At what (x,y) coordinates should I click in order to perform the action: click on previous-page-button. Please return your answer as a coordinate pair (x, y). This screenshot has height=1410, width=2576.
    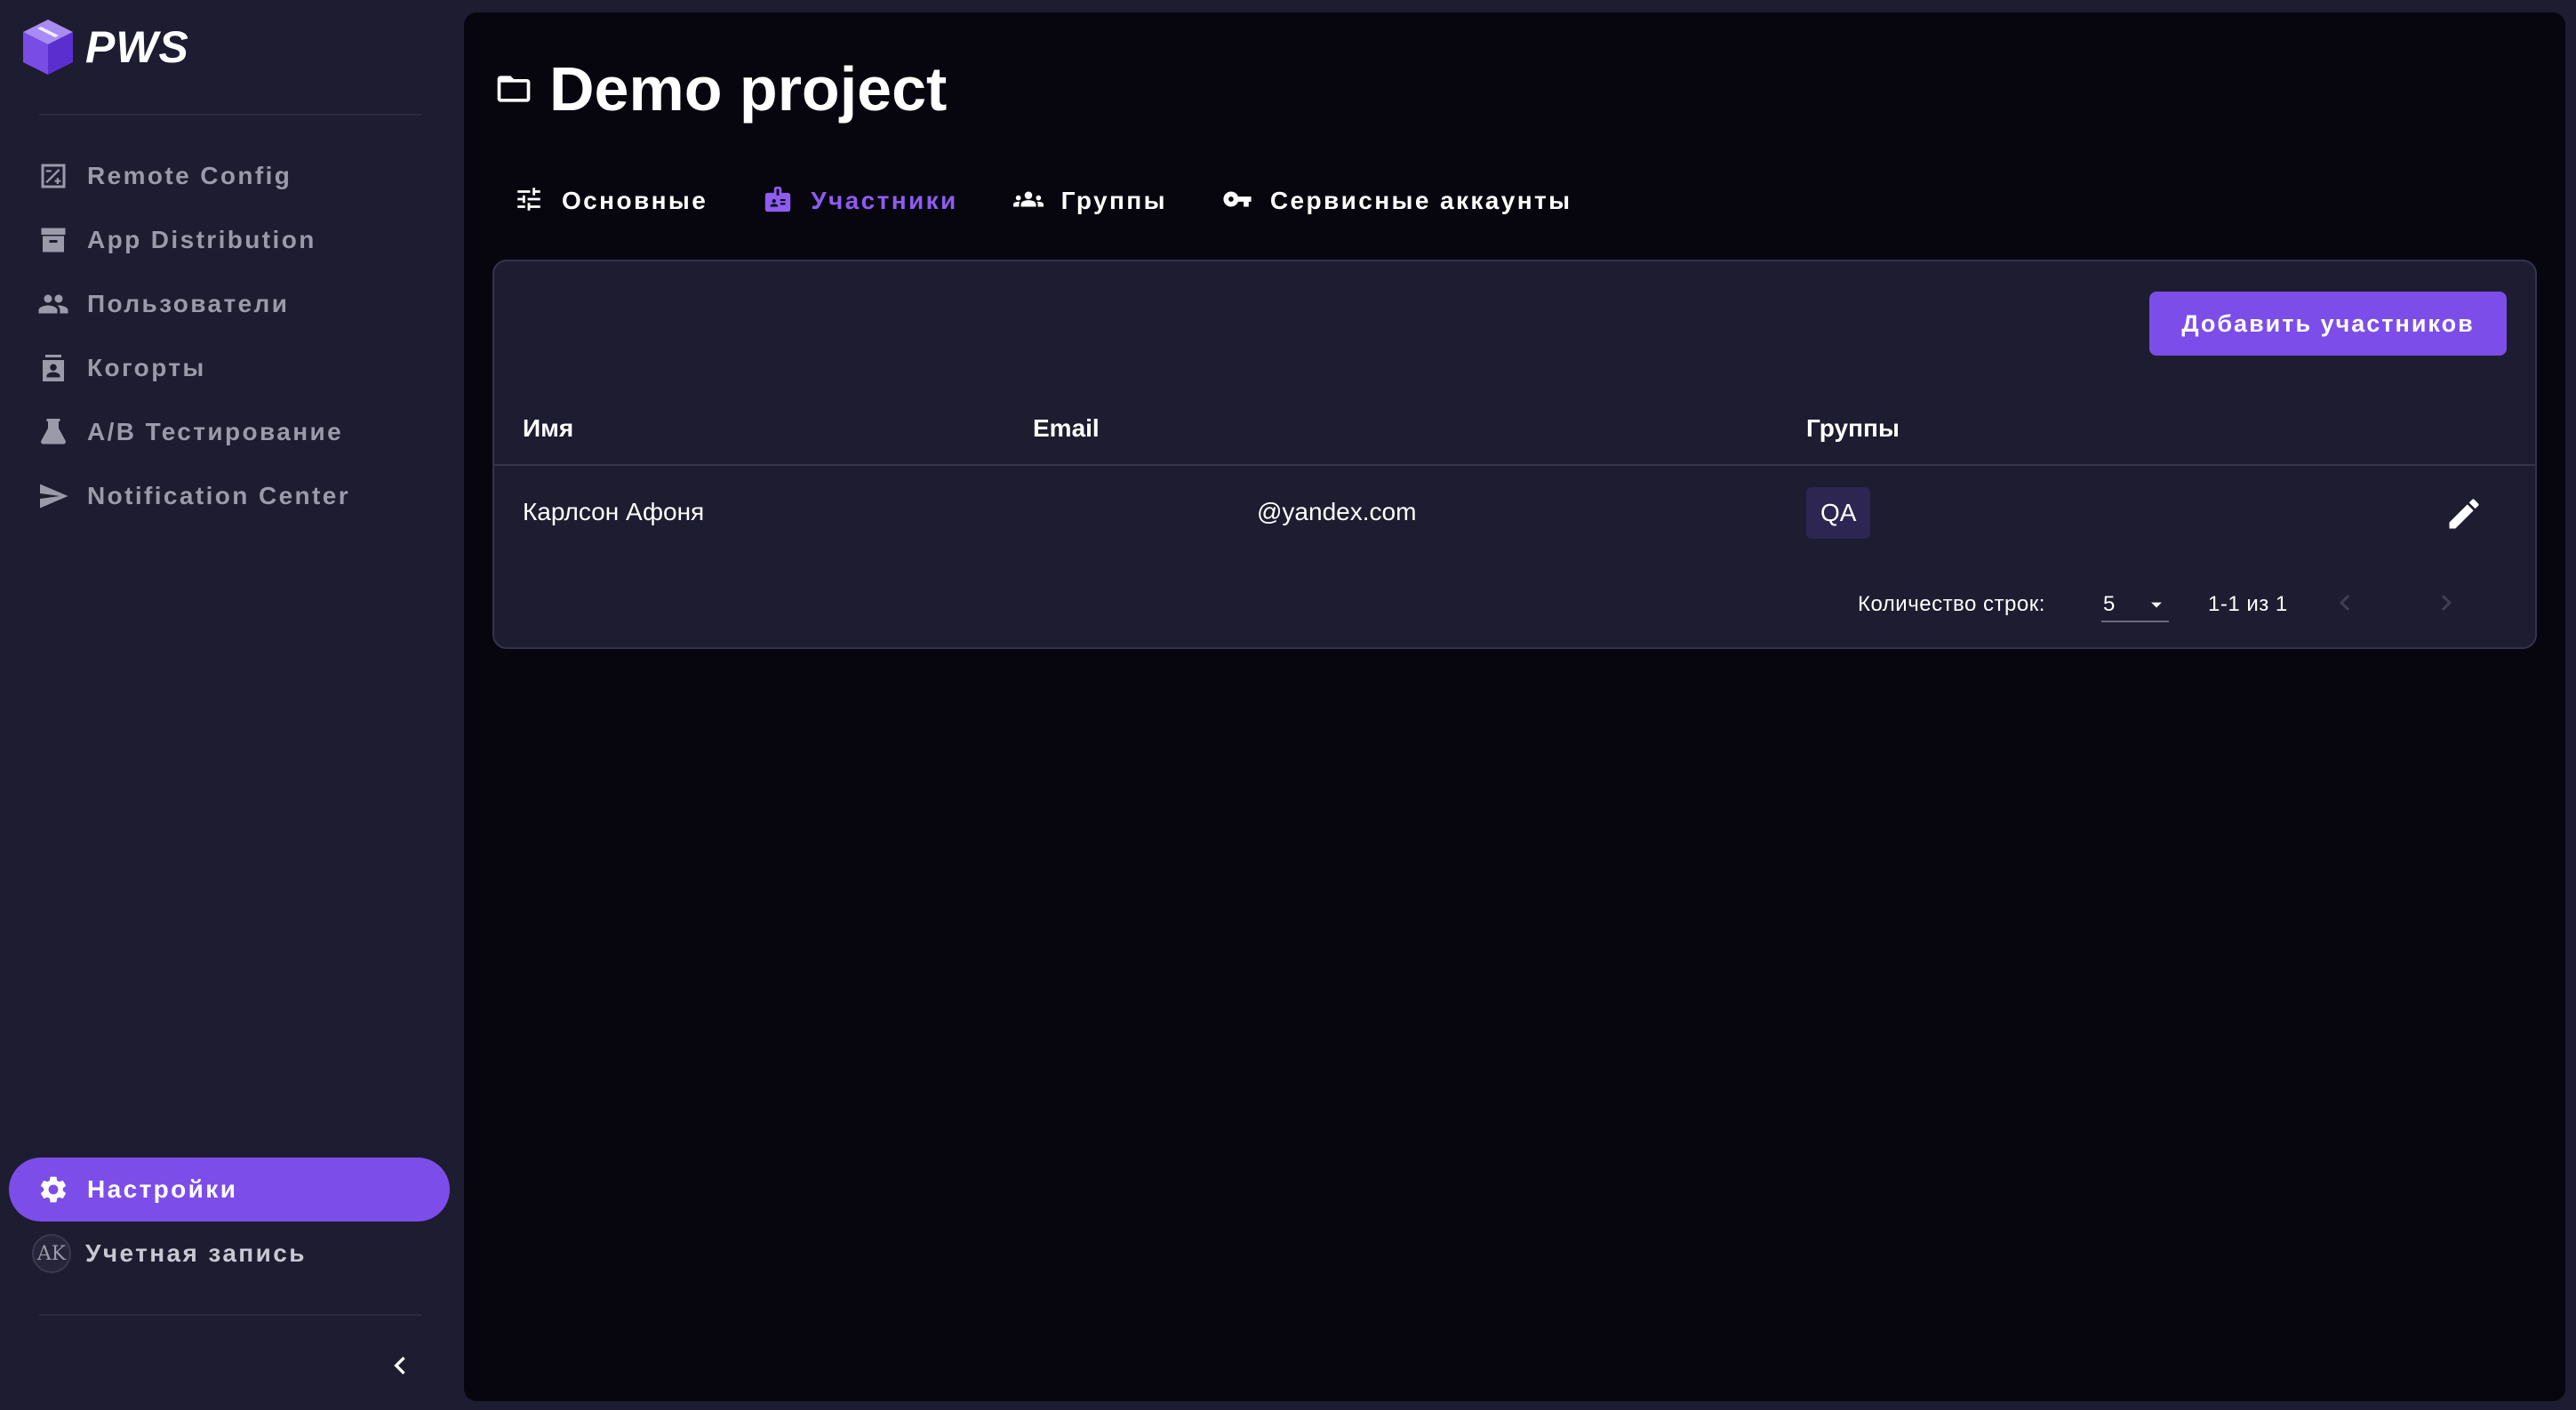
    Looking at the image, I should click on (2345, 603).